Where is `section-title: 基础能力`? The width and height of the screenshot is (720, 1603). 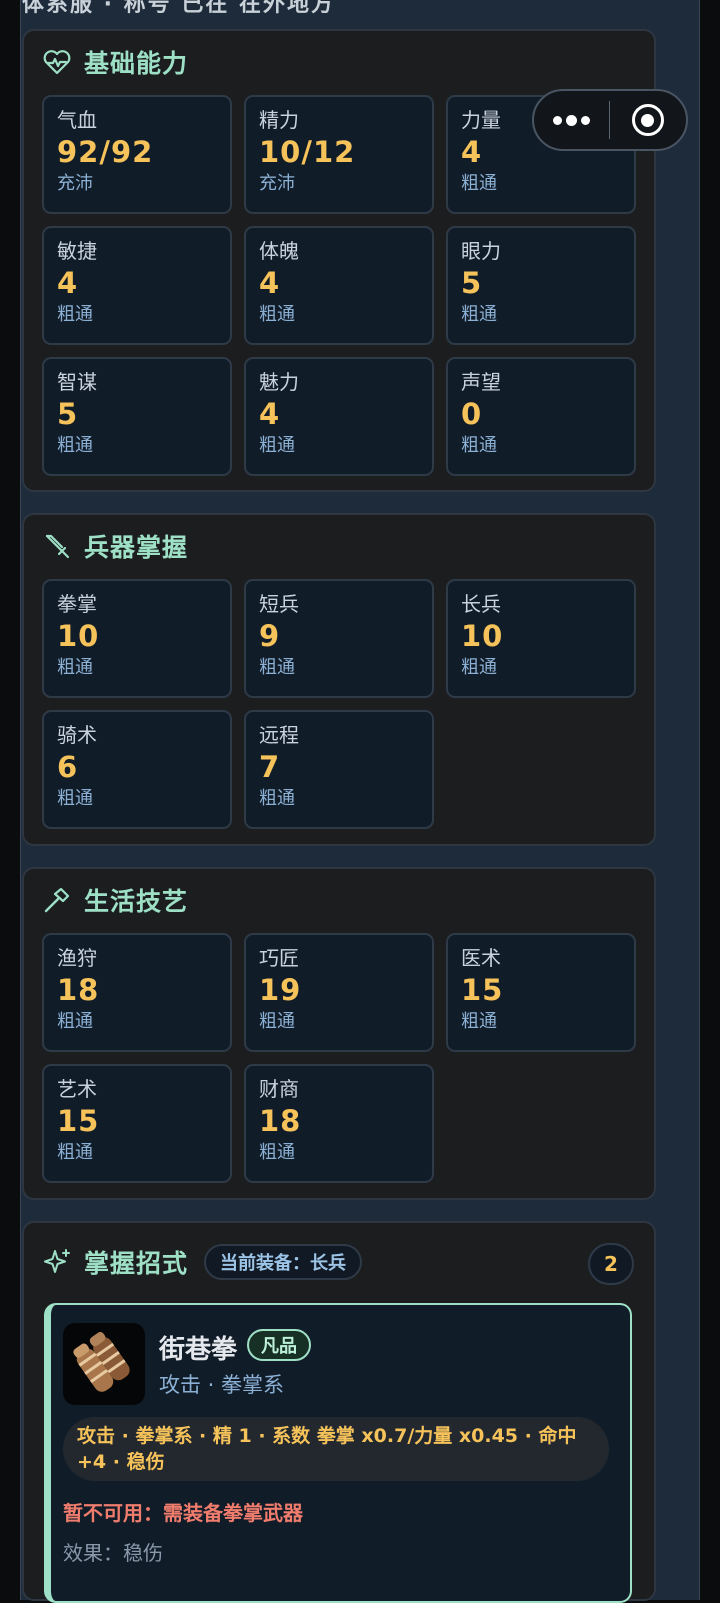
section-title: 基础能力 is located at coordinates (136, 63).